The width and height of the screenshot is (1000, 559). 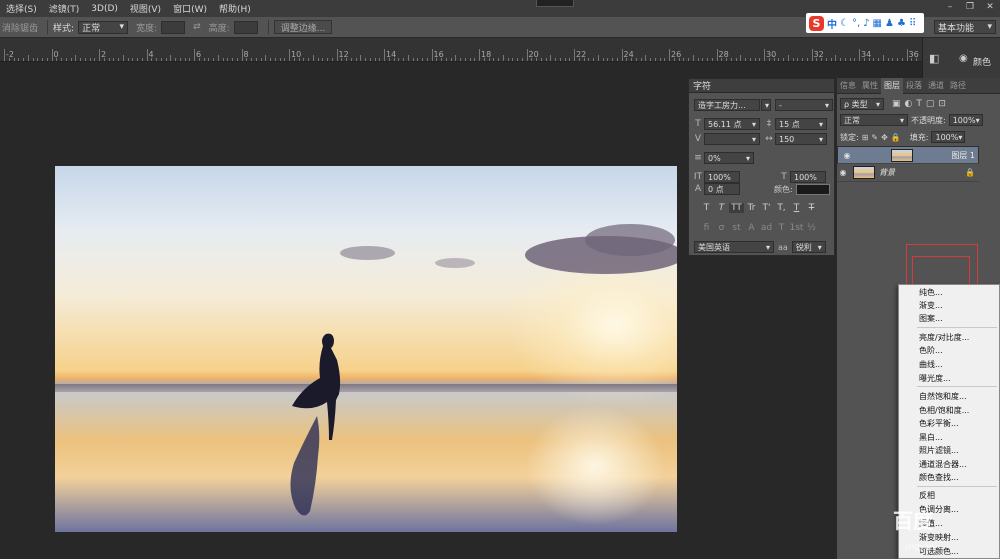 What do you see at coordinates (808, 247) in the screenshot?
I see `antialias-select: 锐利 ▾` at bounding box center [808, 247].